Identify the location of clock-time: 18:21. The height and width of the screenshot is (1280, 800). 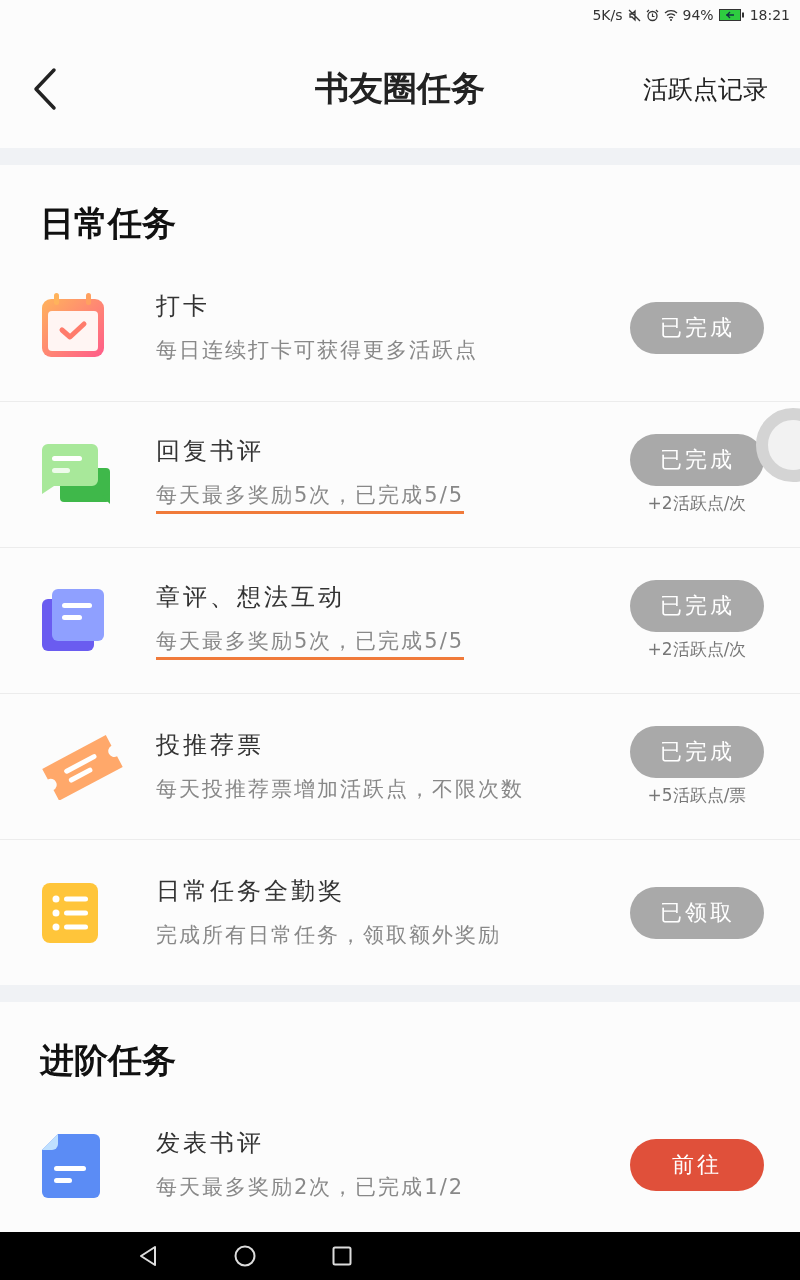
(769, 15).